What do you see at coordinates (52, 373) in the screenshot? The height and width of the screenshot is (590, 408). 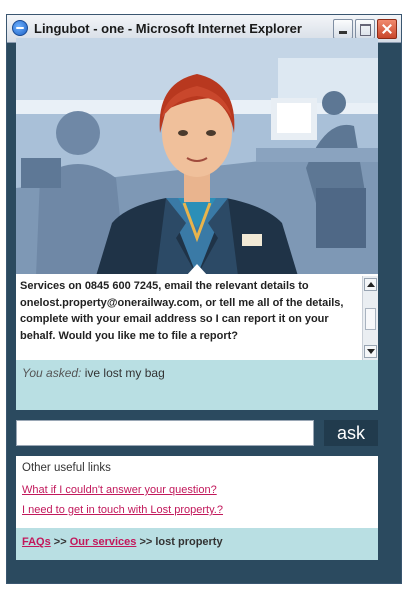 I see `you-asked-label: You asked:` at bounding box center [52, 373].